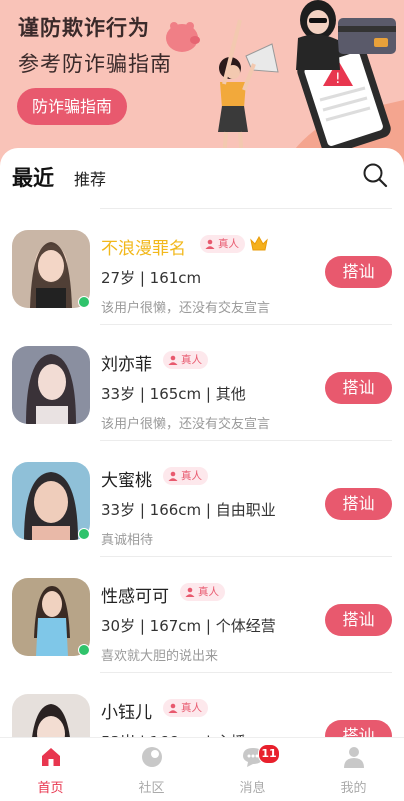  Describe the element at coordinates (202, 382) in the screenshot. I see `list-item: 刘亦菲 真人 33岁 | 165cm | 其他 该用户很懒，还没有交友宣言 搭讪` at that location.